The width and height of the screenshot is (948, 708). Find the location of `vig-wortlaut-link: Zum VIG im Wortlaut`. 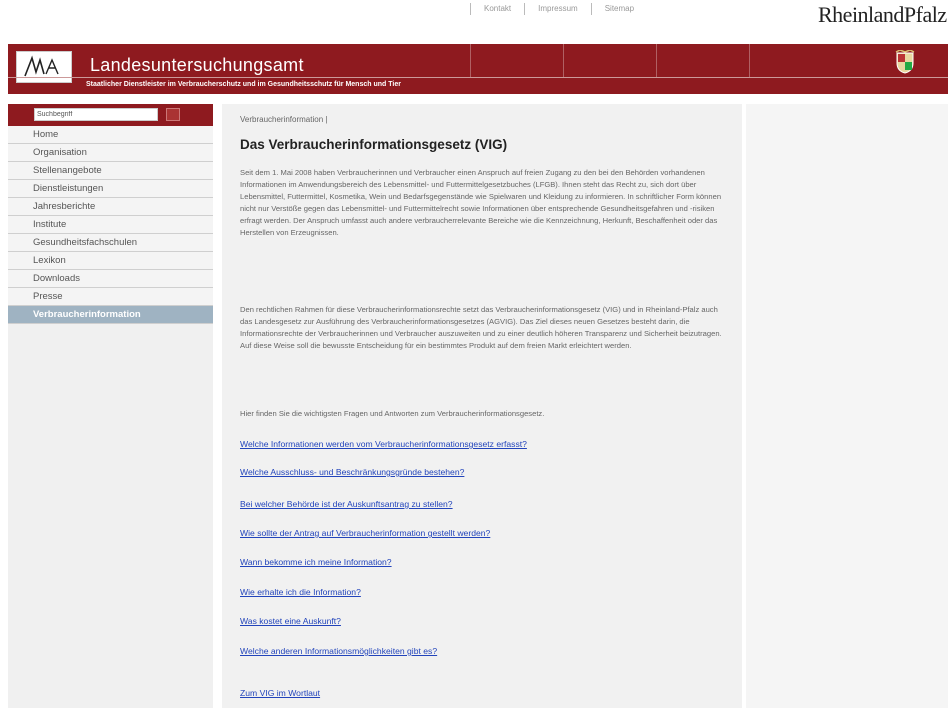

vig-wortlaut-link: Zum VIG im Wortlaut is located at coordinates (280, 693).